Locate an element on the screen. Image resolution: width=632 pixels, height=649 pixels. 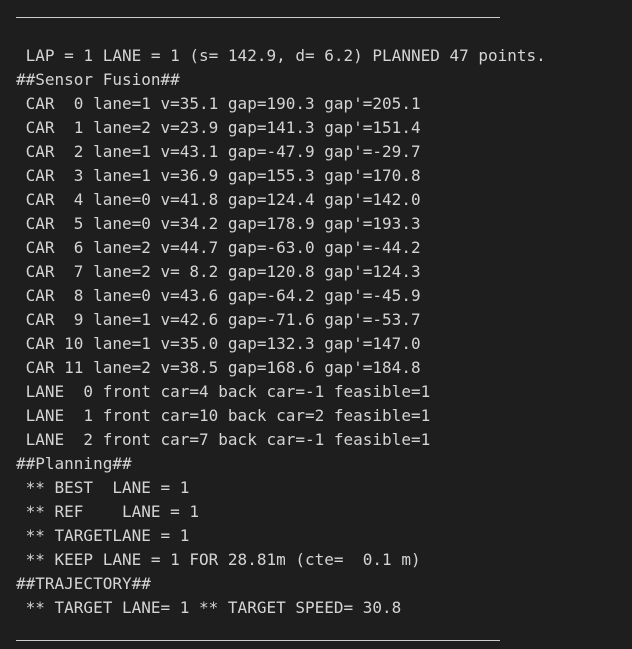
top-divider is located at coordinates (258, 17).